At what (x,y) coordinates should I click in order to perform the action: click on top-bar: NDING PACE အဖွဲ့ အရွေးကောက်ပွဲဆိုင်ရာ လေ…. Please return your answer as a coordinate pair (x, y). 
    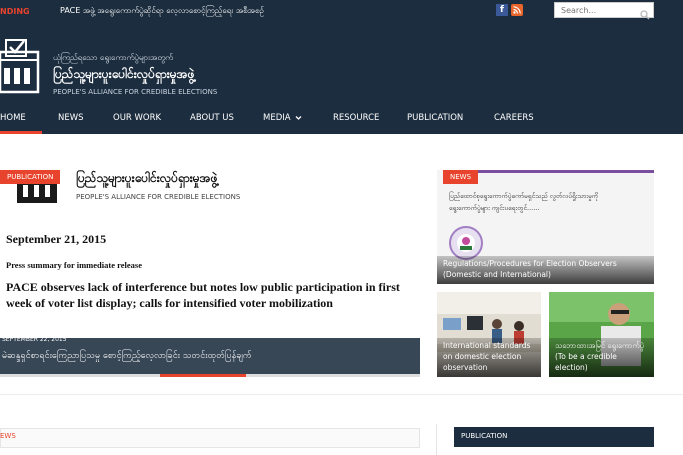
    Looking at the image, I should click on (341, 11).